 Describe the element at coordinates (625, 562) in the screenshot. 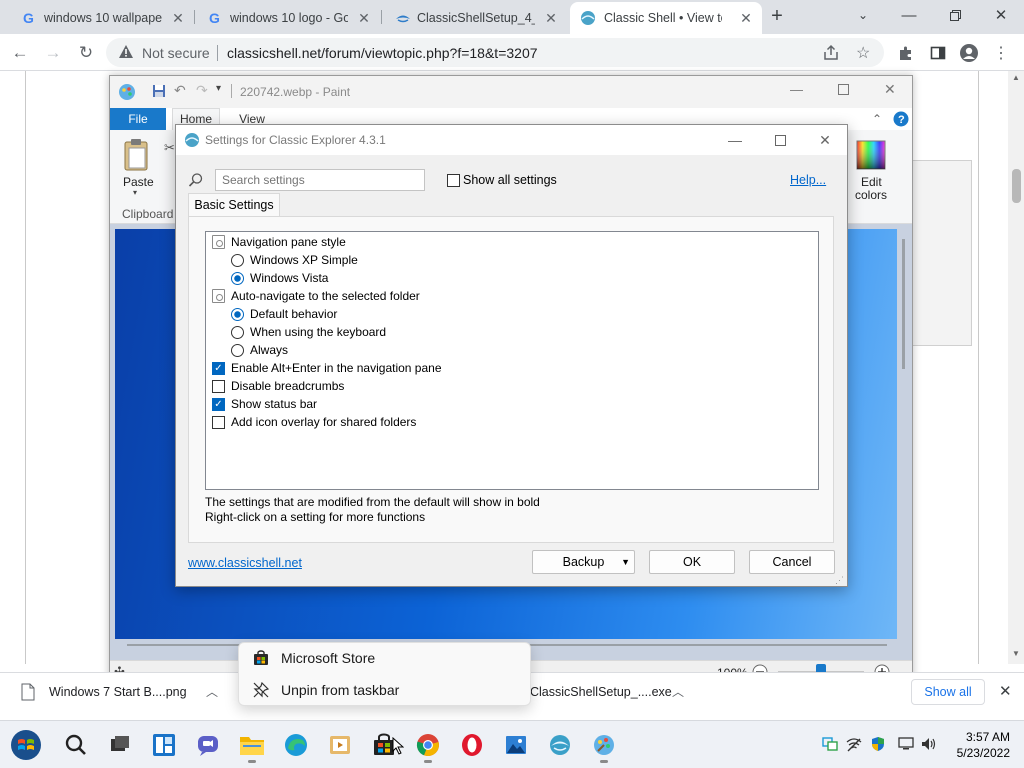

I see `chevron-down-icon: ▼` at that location.